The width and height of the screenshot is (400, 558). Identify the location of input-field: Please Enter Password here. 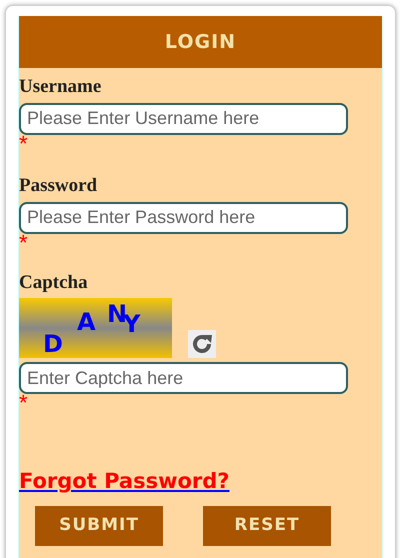
(183, 218).